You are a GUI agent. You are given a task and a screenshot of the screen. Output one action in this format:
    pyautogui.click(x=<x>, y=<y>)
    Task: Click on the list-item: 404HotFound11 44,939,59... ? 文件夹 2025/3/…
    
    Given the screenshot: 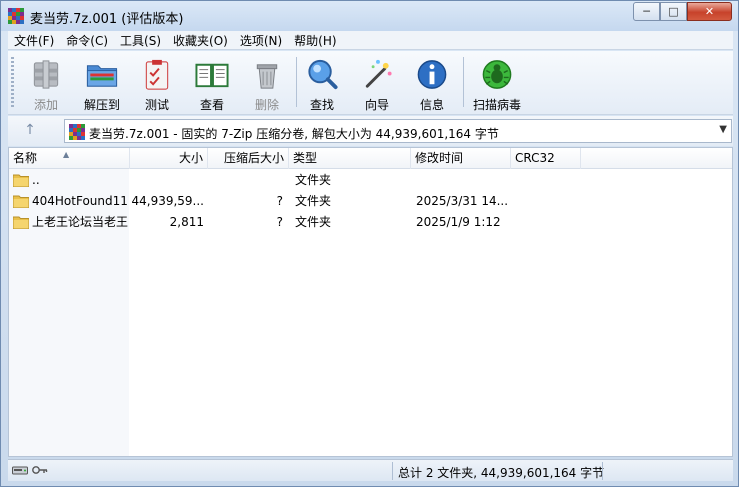 What is the action you would take?
    pyautogui.click(x=370, y=201)
    